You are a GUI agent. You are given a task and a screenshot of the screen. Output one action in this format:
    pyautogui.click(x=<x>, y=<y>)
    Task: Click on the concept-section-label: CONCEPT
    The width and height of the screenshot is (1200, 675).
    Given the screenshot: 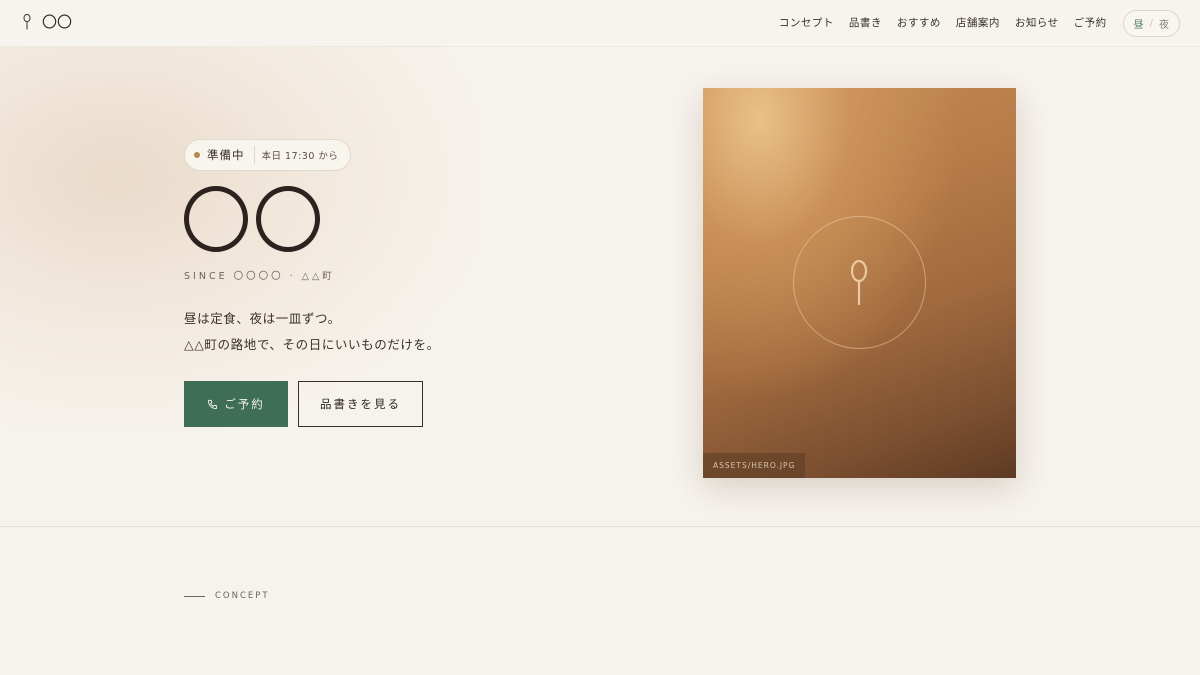 What is the action you would take?
    pyautogui.click(x=227, y=596)
    